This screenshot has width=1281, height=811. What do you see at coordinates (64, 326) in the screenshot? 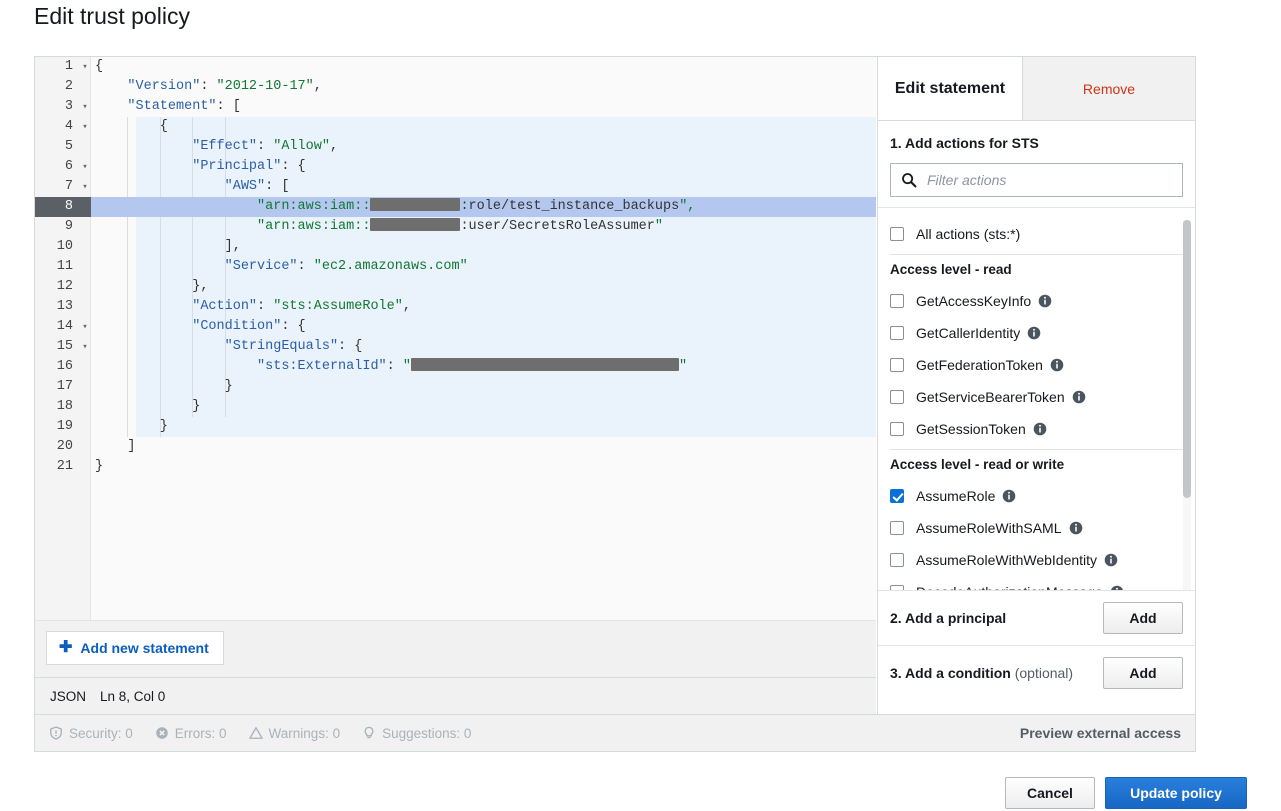
I see `line-number: 14` at bounding box center [64, 326].